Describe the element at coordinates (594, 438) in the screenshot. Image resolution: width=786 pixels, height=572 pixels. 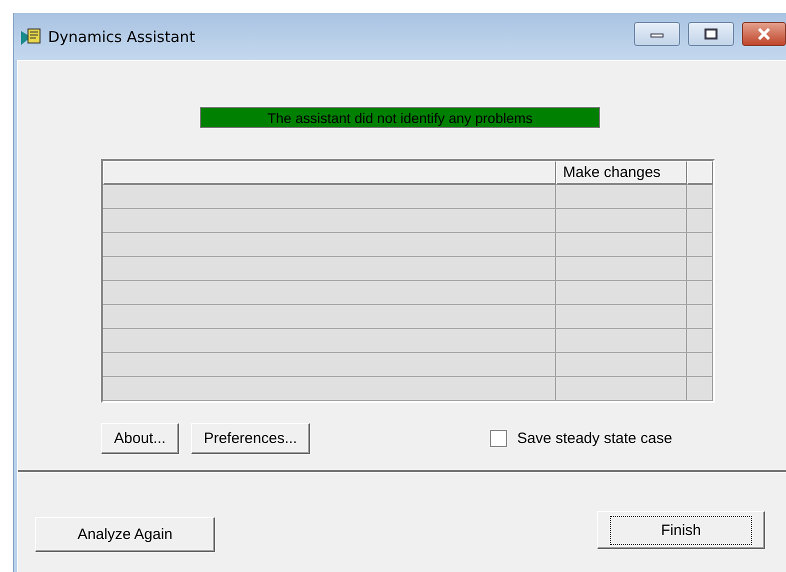
I see `checkbox-label: Save steady state case` at that location.